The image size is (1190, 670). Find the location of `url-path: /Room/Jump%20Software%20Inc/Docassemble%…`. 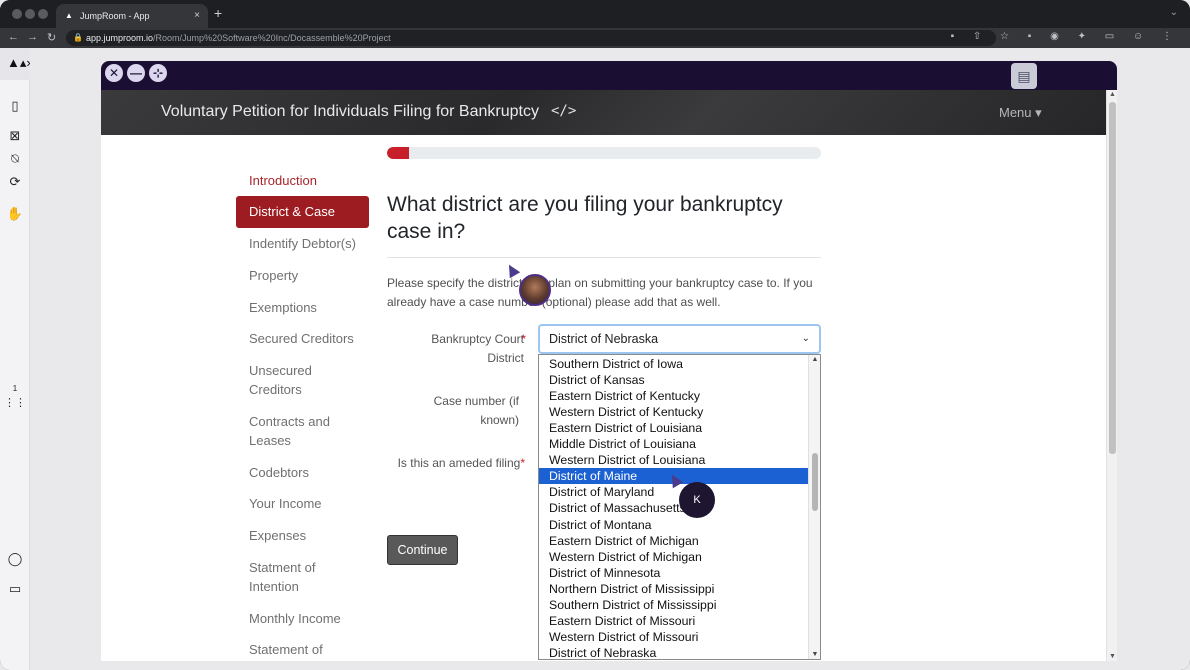

url-path: /Room/Jump%20Software%20Inc/Docassemble%… is located at coordinates (272, 38).